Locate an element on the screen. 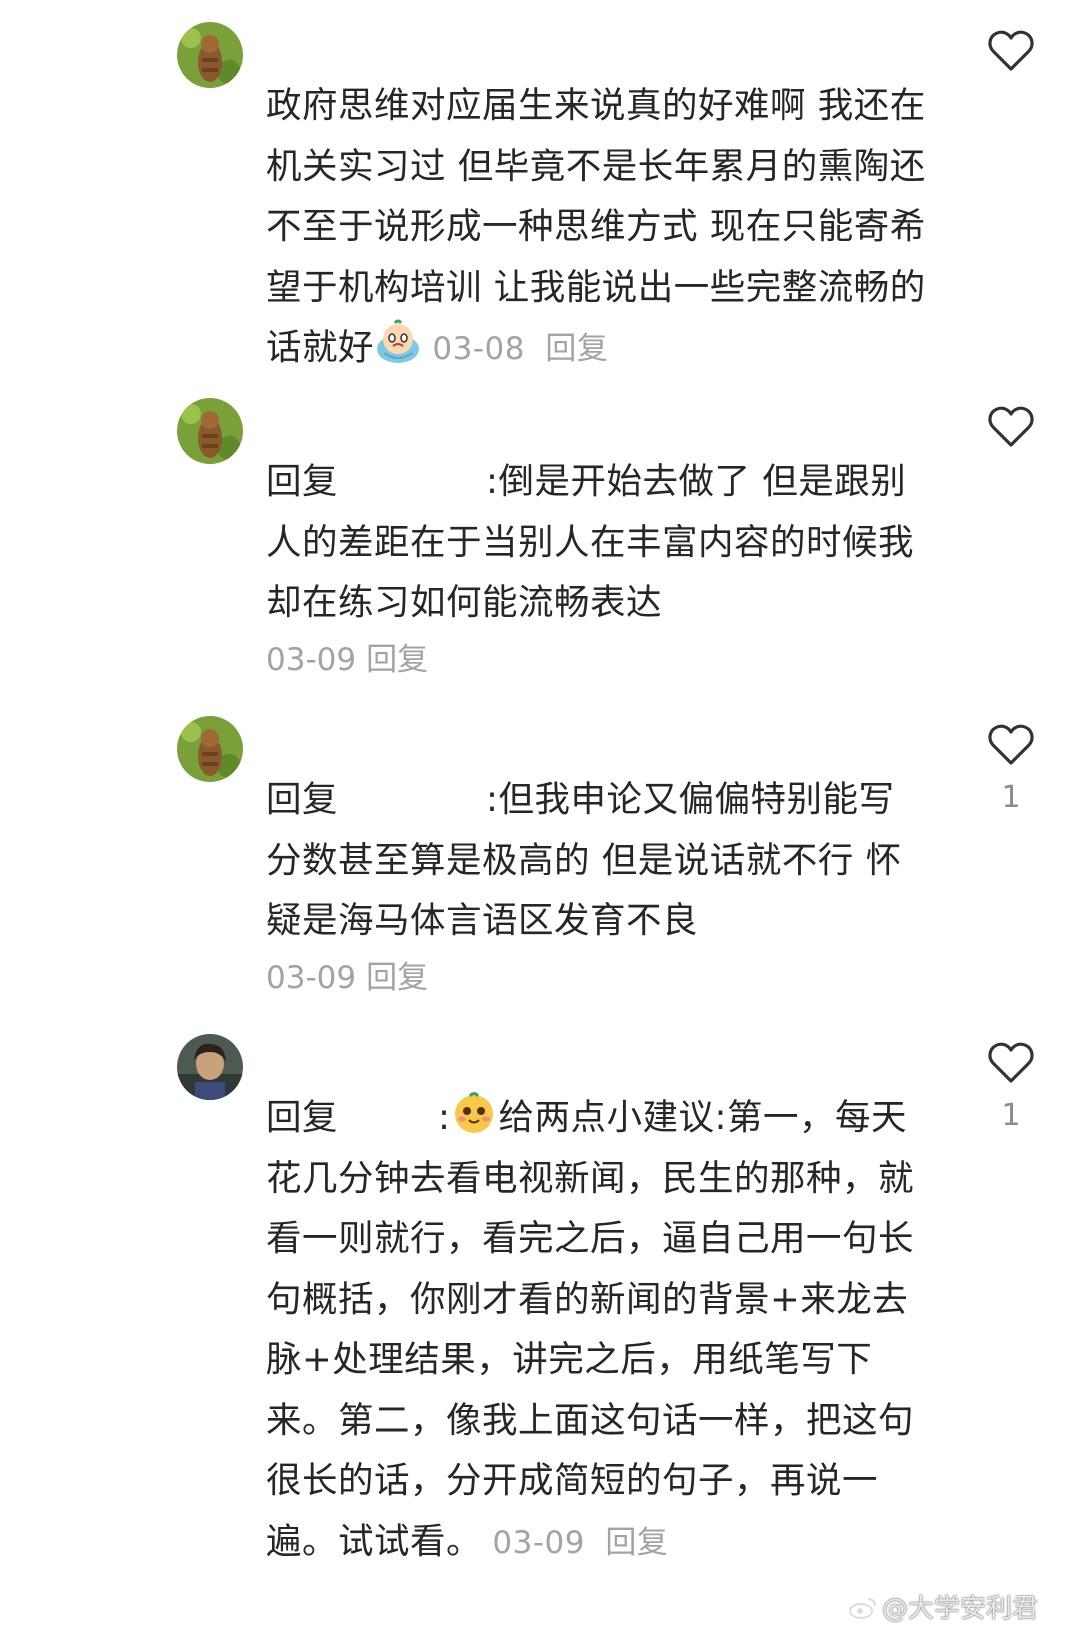 The width and height of the screenshot is (1080, 1627). crying-face-emoji is located at coordinates (398, 341).